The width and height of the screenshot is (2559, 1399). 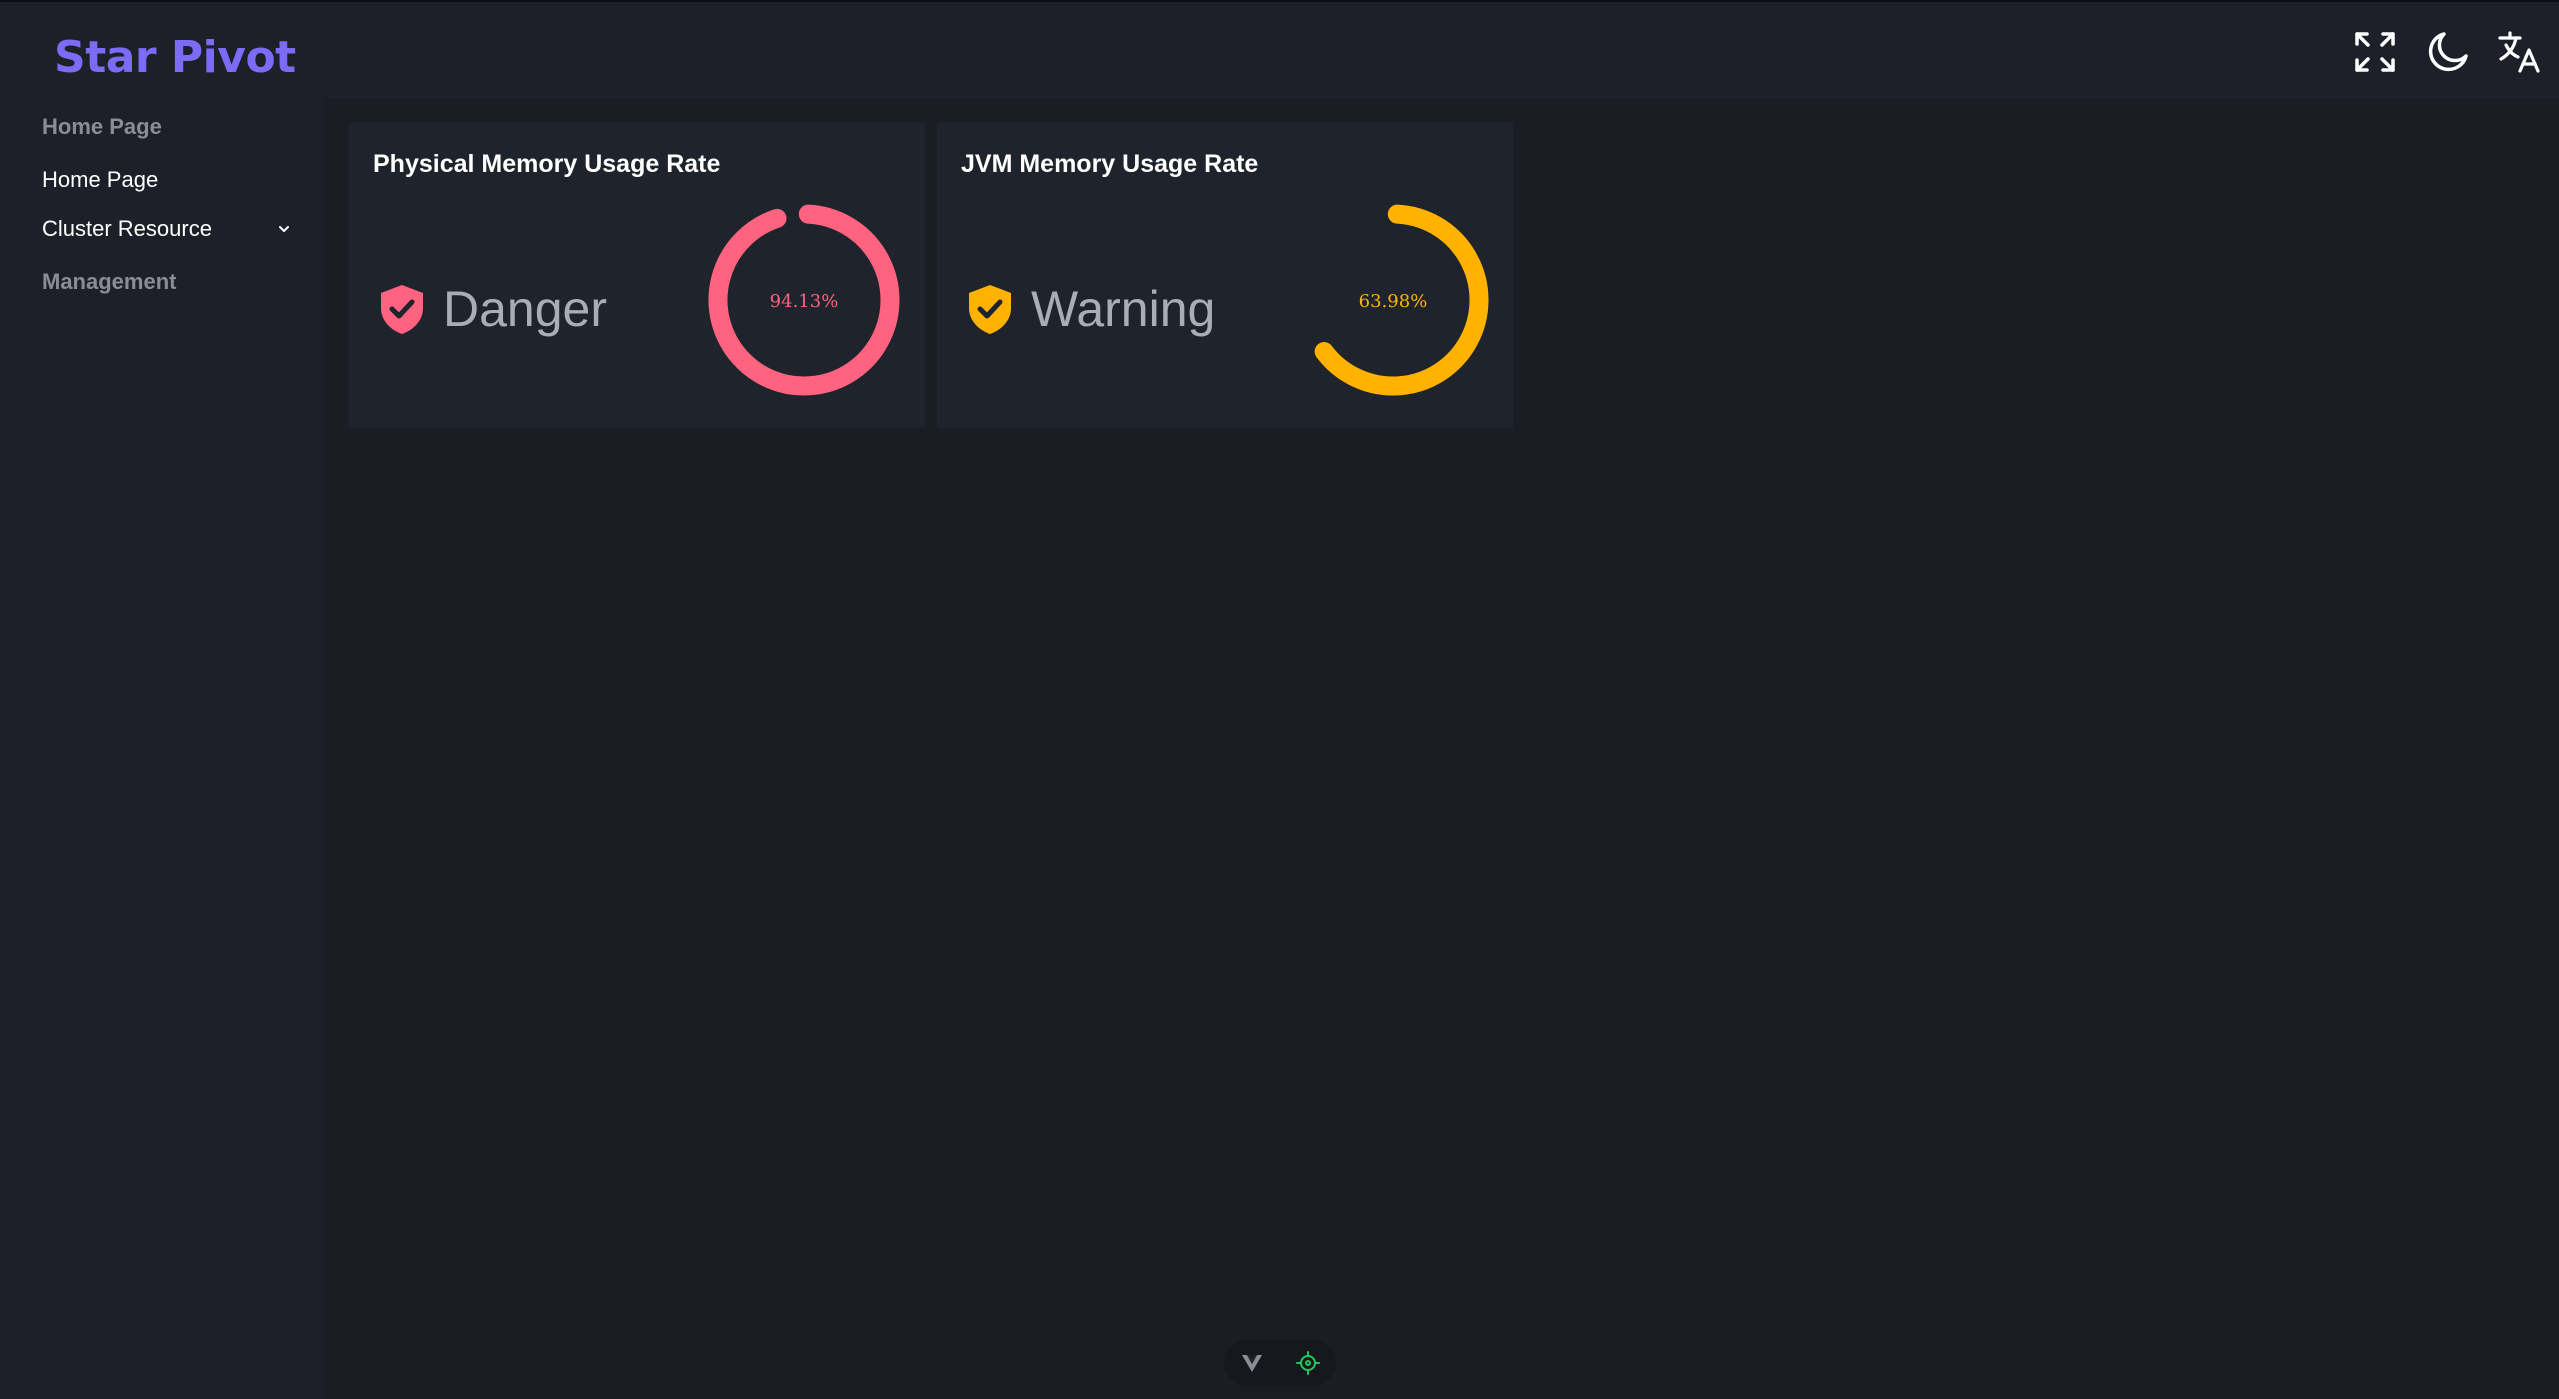 I want to click on jvm-memory-card: JVM Memory Usage Rate Warning 63.98%, so click(x=1225, y=275).